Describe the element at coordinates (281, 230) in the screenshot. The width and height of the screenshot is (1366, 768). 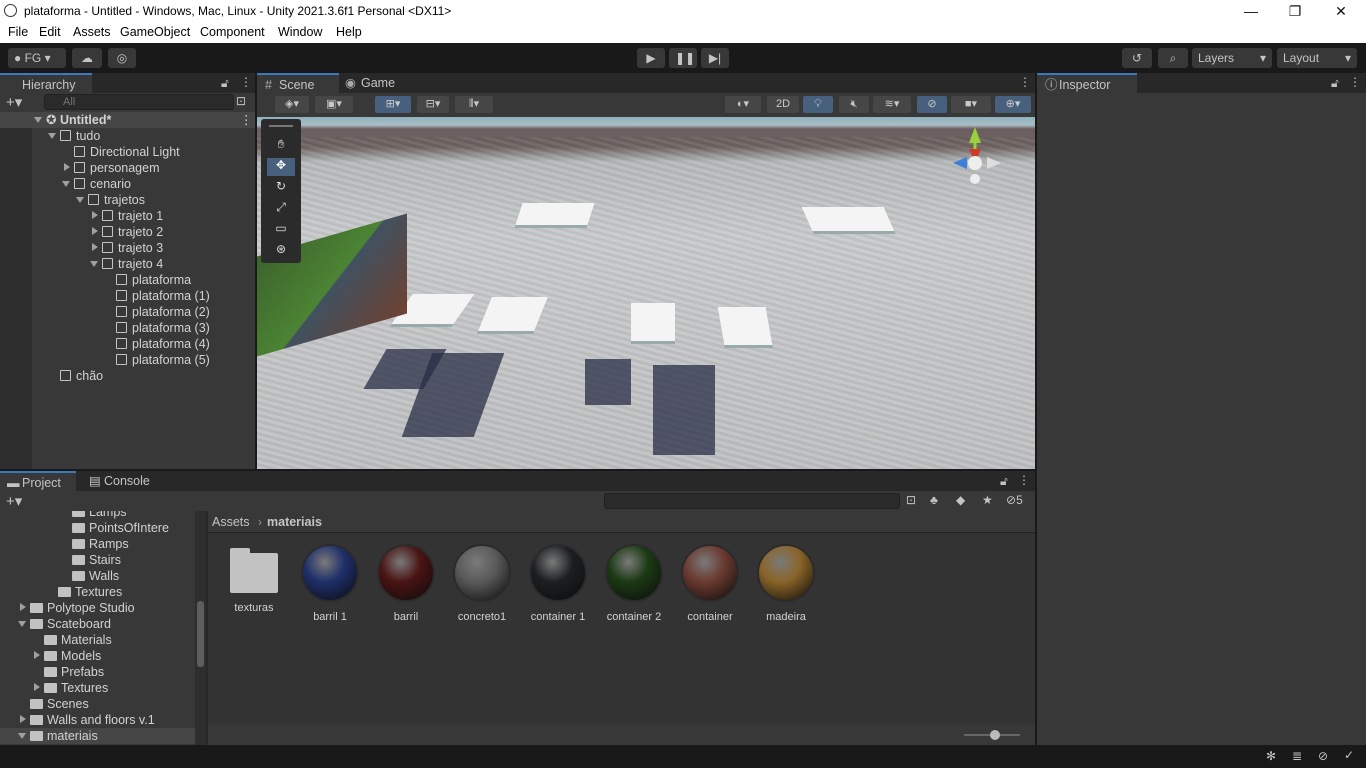
I see `rect-tool-icon: ▭` at that location.